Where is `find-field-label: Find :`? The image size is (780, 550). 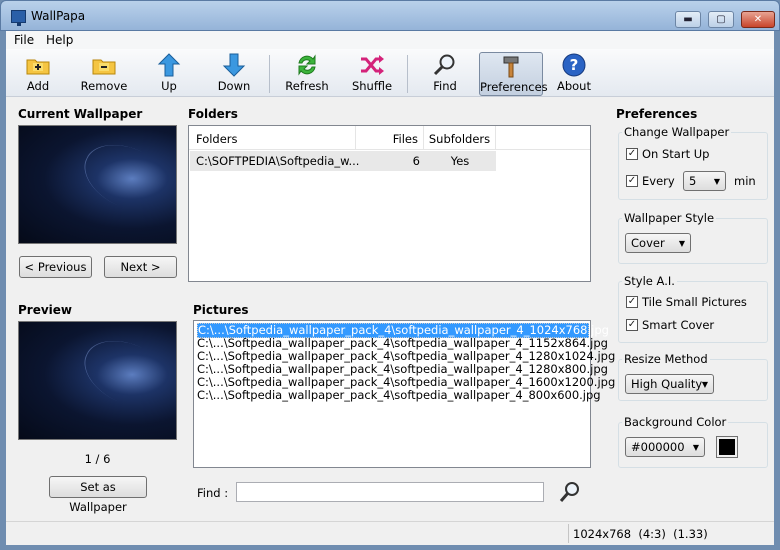
find-field-label: Find : is located at coordinates (213, 493).